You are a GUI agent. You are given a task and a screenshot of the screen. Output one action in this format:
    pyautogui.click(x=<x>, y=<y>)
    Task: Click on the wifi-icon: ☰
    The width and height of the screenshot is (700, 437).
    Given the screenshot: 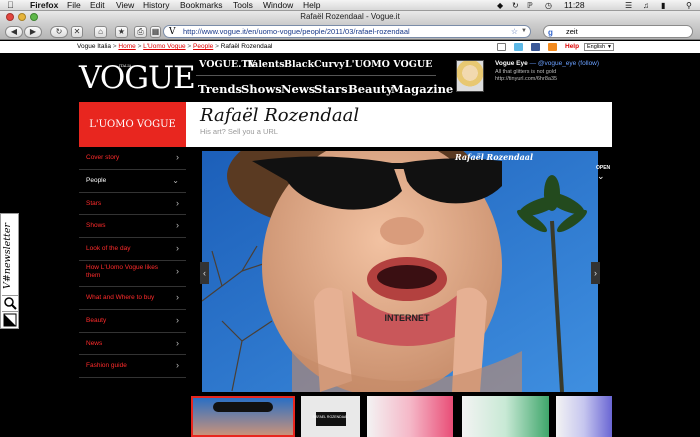 What is the action you would take?
    pyautogui.click(x=628, y=5)
    